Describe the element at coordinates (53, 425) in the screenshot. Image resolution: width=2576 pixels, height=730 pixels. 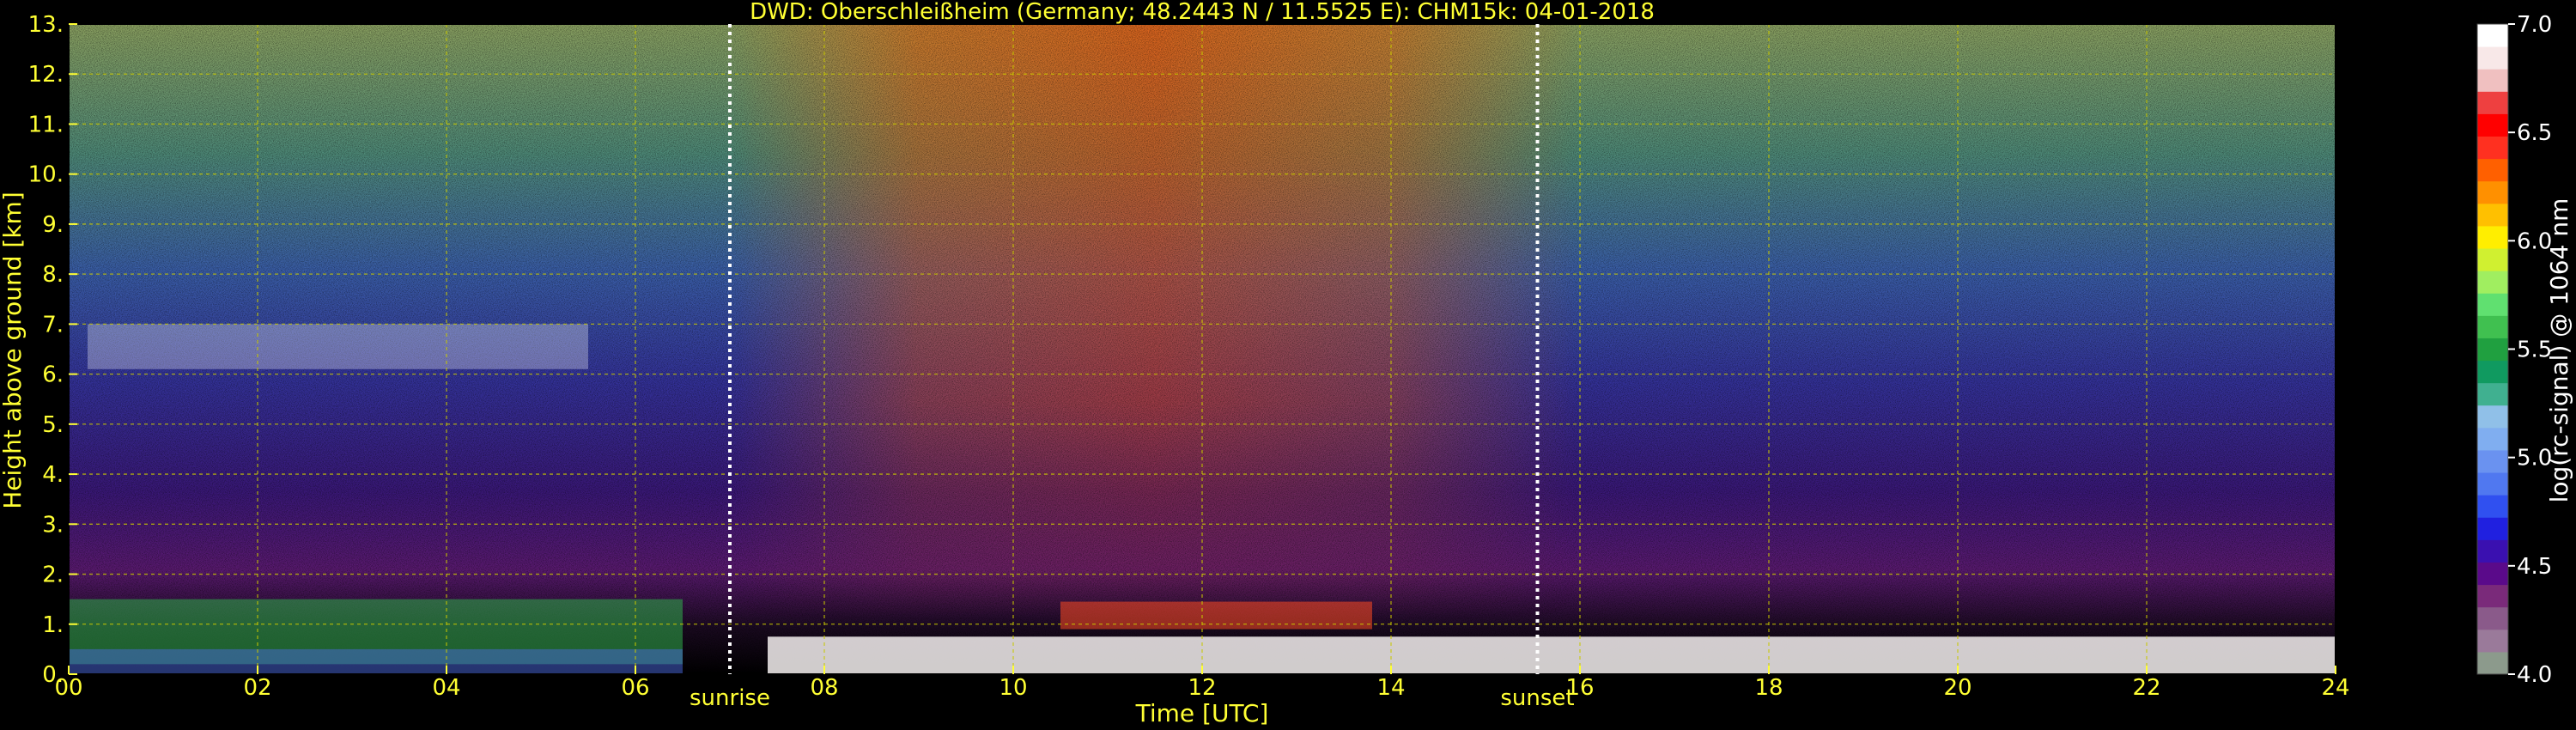
I see `y-tick-label-5: 5.` at that location.